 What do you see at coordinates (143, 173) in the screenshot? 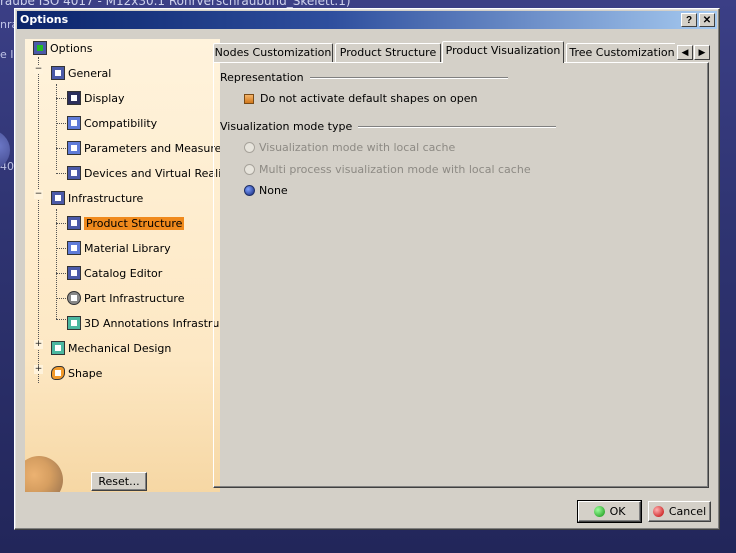
I see `tree-node-devices: Devices and Virtual Reality` at bounding box center [143, 173].